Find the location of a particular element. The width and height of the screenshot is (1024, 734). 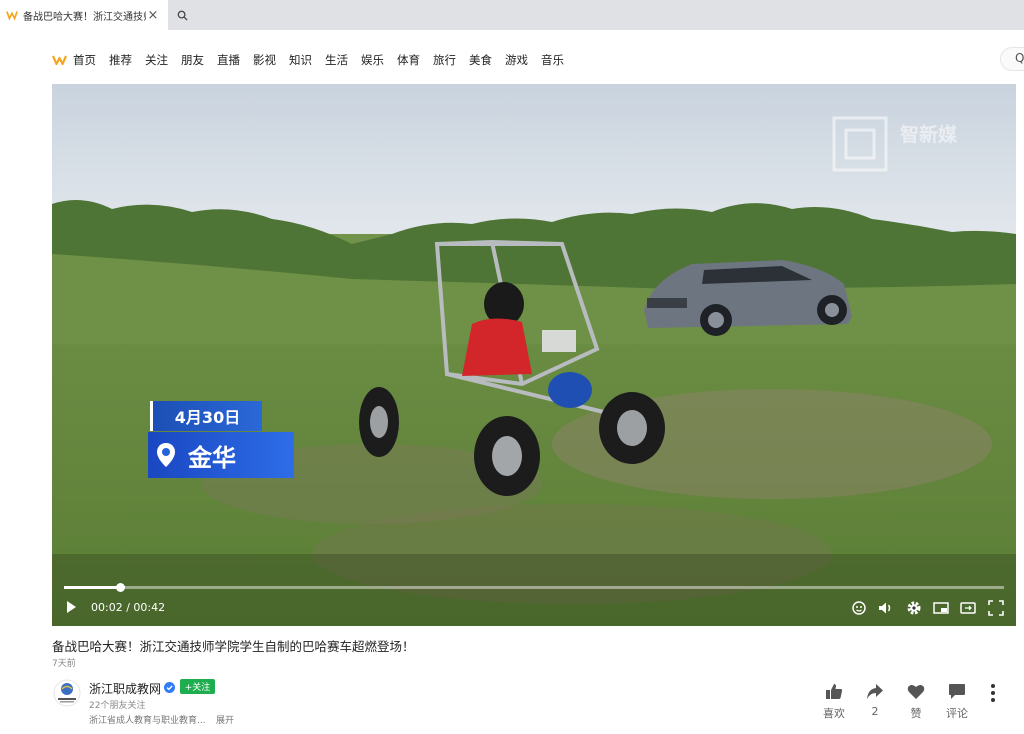

player-controls: 00:02 / 00:42 is located at coordinates (534, 608).